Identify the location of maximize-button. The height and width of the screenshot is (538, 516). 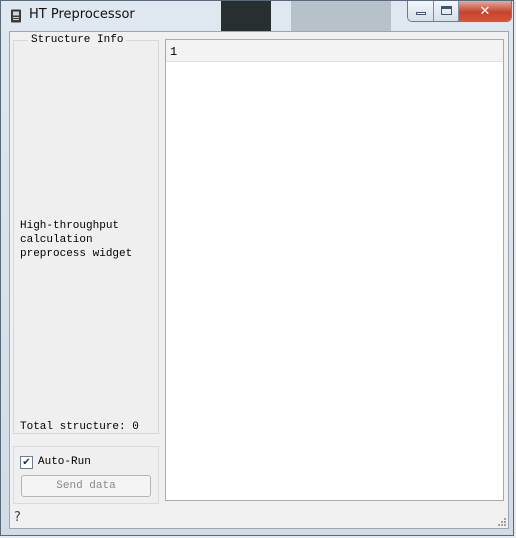
(446, 11).